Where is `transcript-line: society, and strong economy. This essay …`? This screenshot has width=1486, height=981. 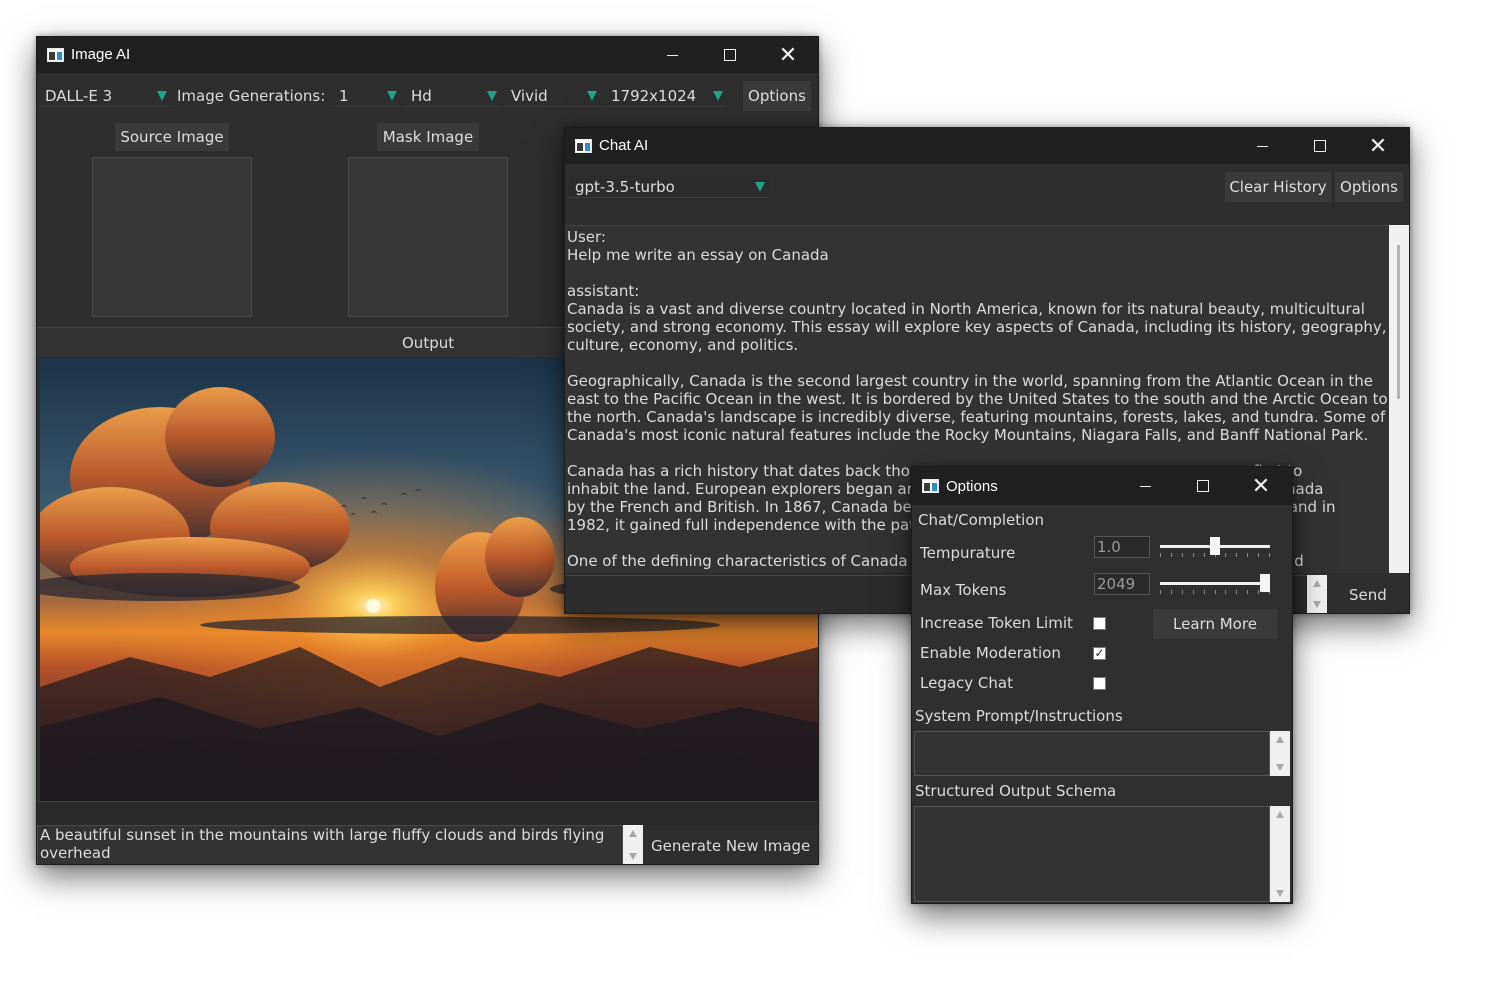
transcript-line: society, and strong economy. This essay … is located at coordinates (977, 327).